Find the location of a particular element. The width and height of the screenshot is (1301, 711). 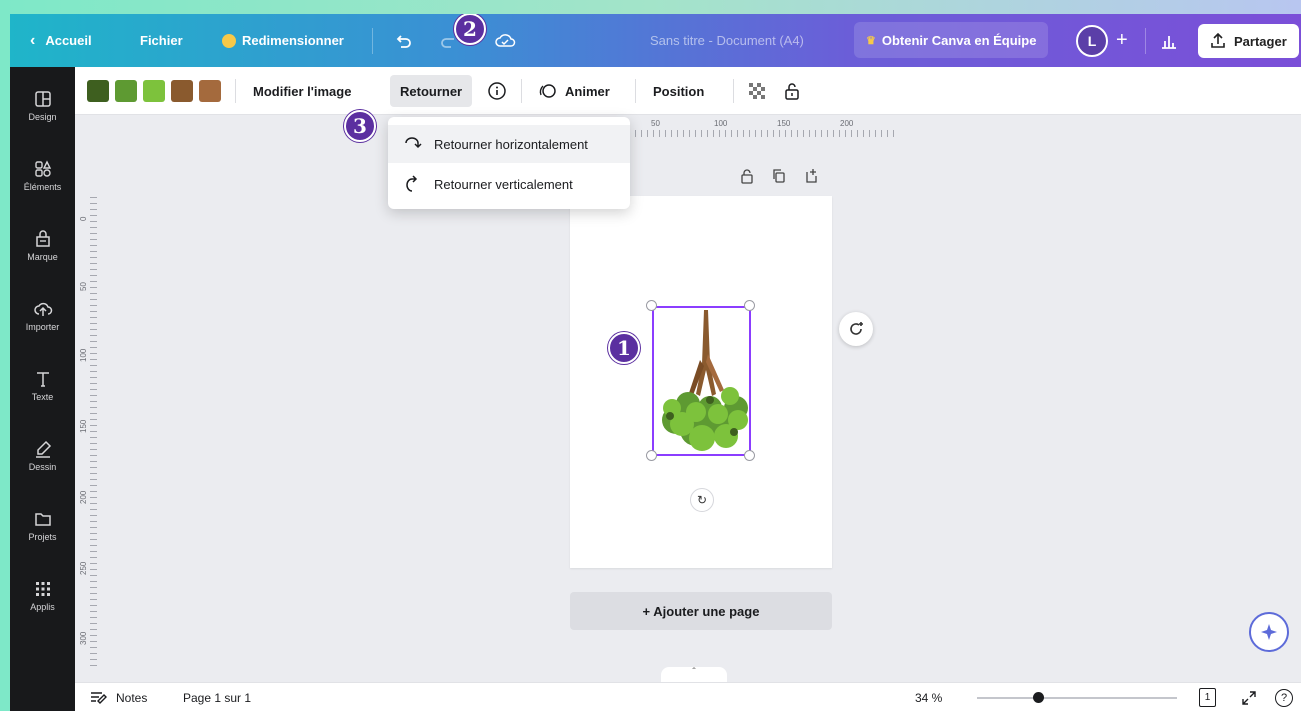

notes-label: Notes is located at coordinates (132, 697).